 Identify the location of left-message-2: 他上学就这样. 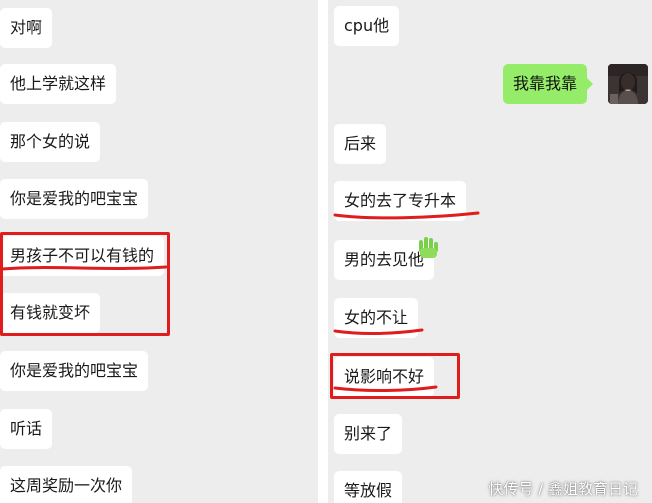
(58, 84).